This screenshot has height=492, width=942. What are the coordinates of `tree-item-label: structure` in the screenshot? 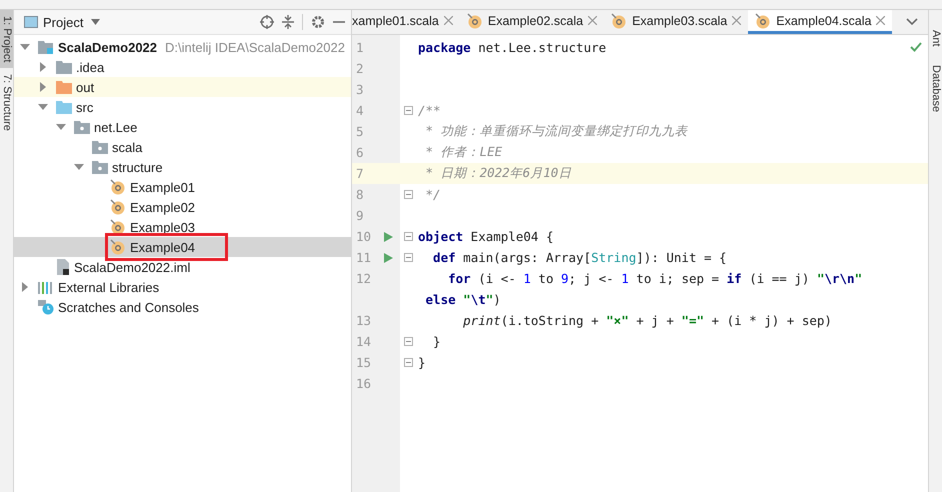 It's located at (137, 167).